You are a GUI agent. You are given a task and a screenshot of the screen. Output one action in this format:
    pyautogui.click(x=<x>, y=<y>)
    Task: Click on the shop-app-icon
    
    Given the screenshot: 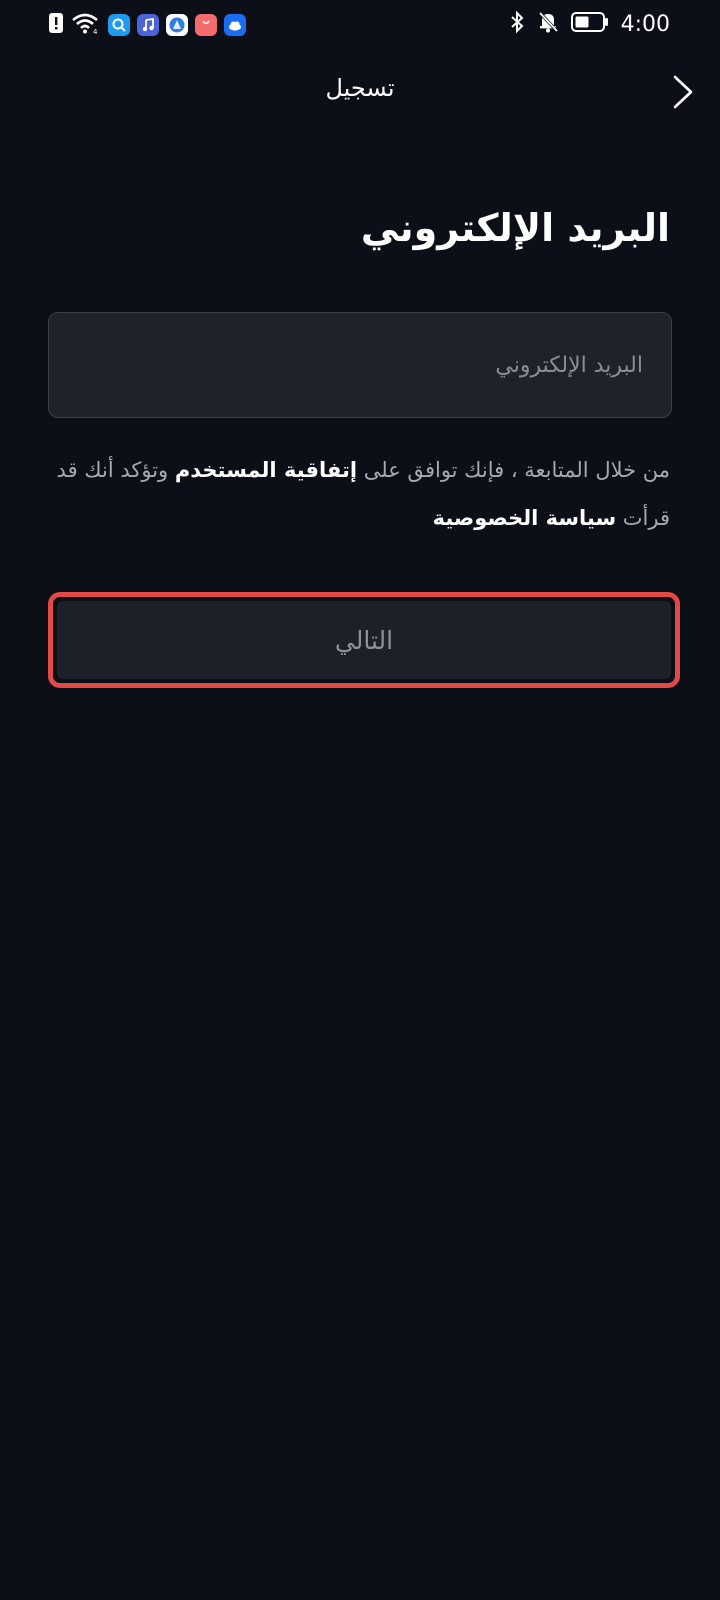 What is the action you would take?
    pyautogui.click(x=206, y=25)
    